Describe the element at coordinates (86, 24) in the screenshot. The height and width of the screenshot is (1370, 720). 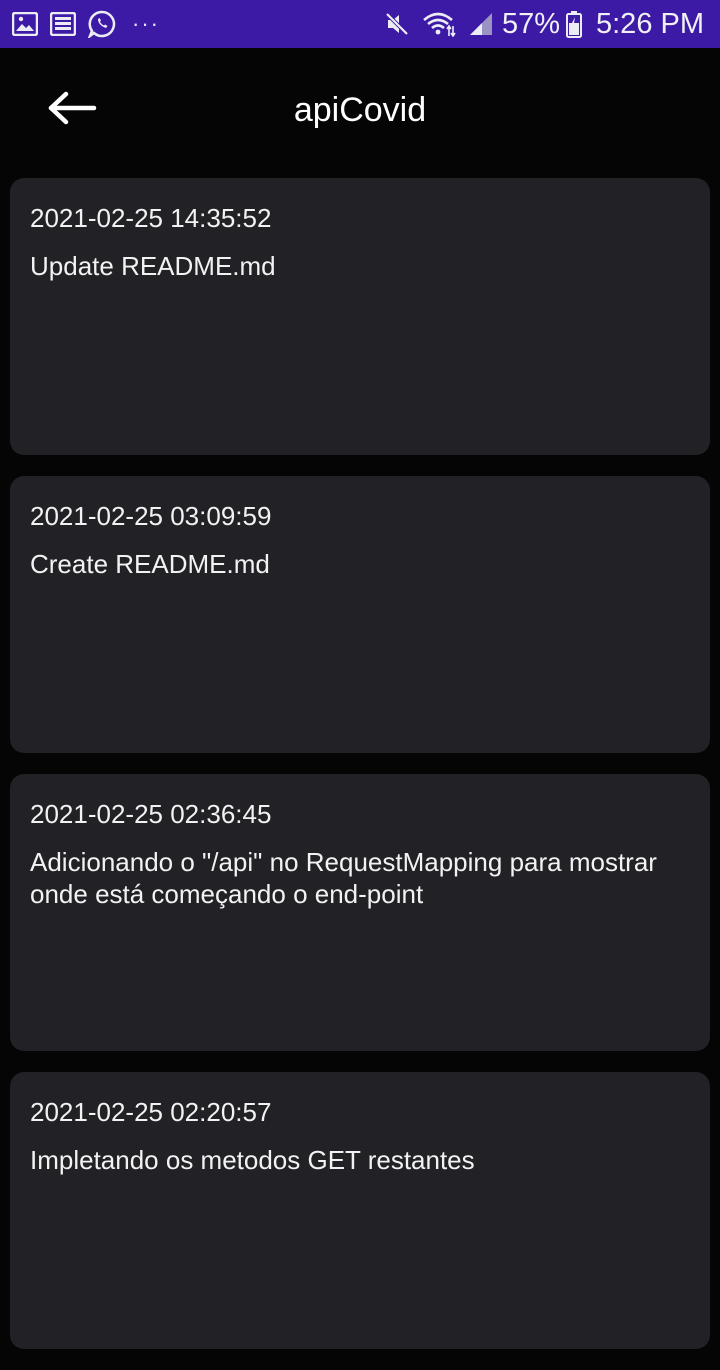
I see `status-bar-notifications: ···` at that location.